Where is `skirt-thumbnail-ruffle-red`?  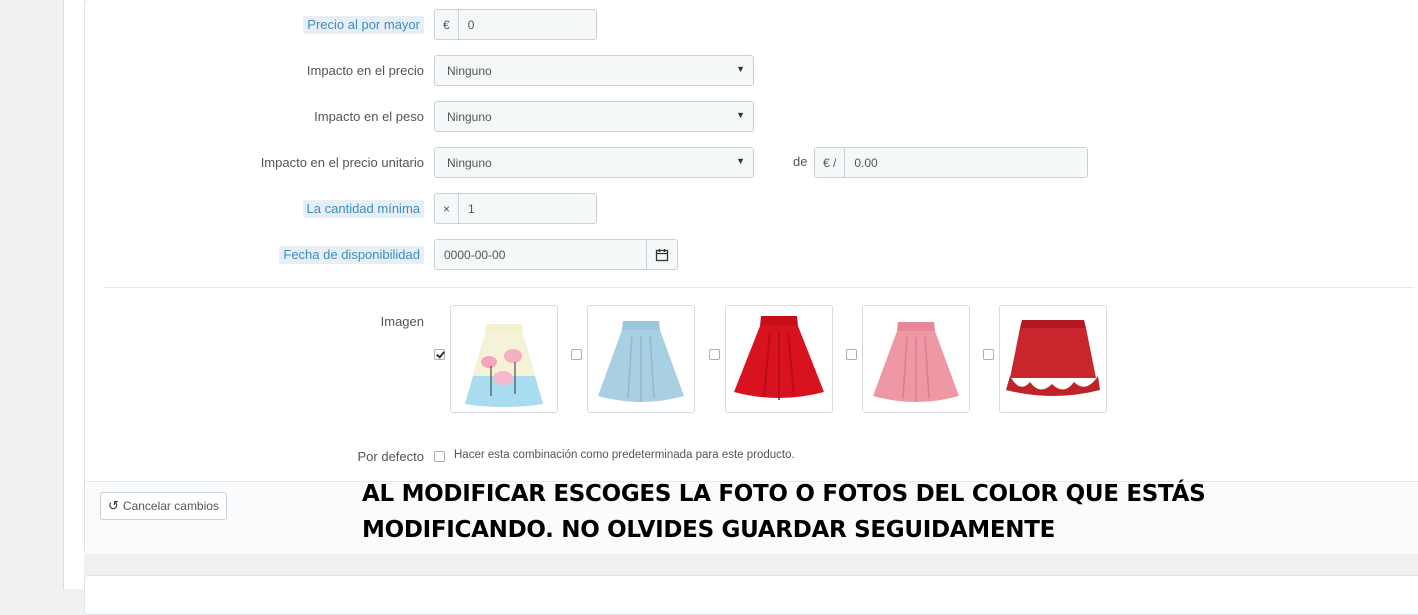 skirt-thumbnail-ruffle-red is located at coordinates (1053, 359).